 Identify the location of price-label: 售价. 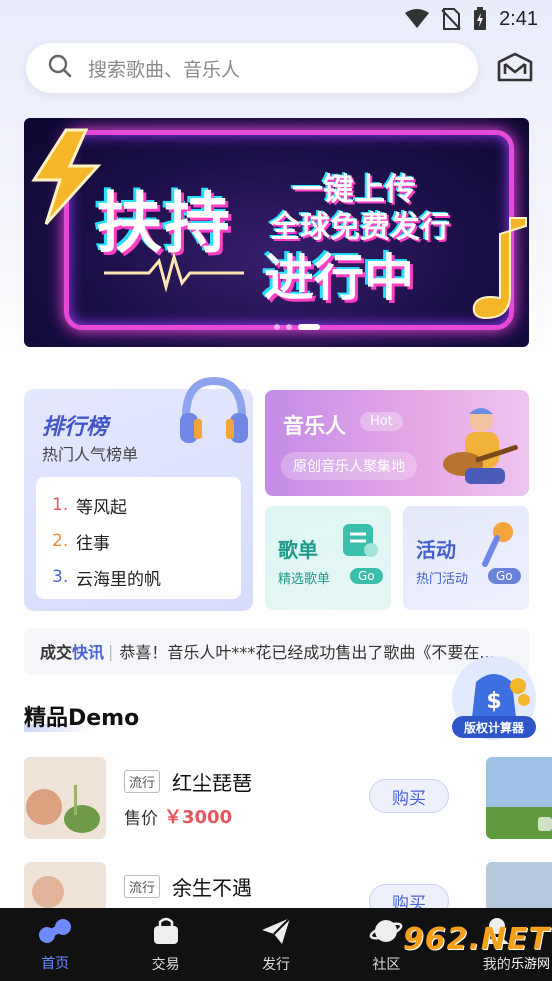
(141, 819).